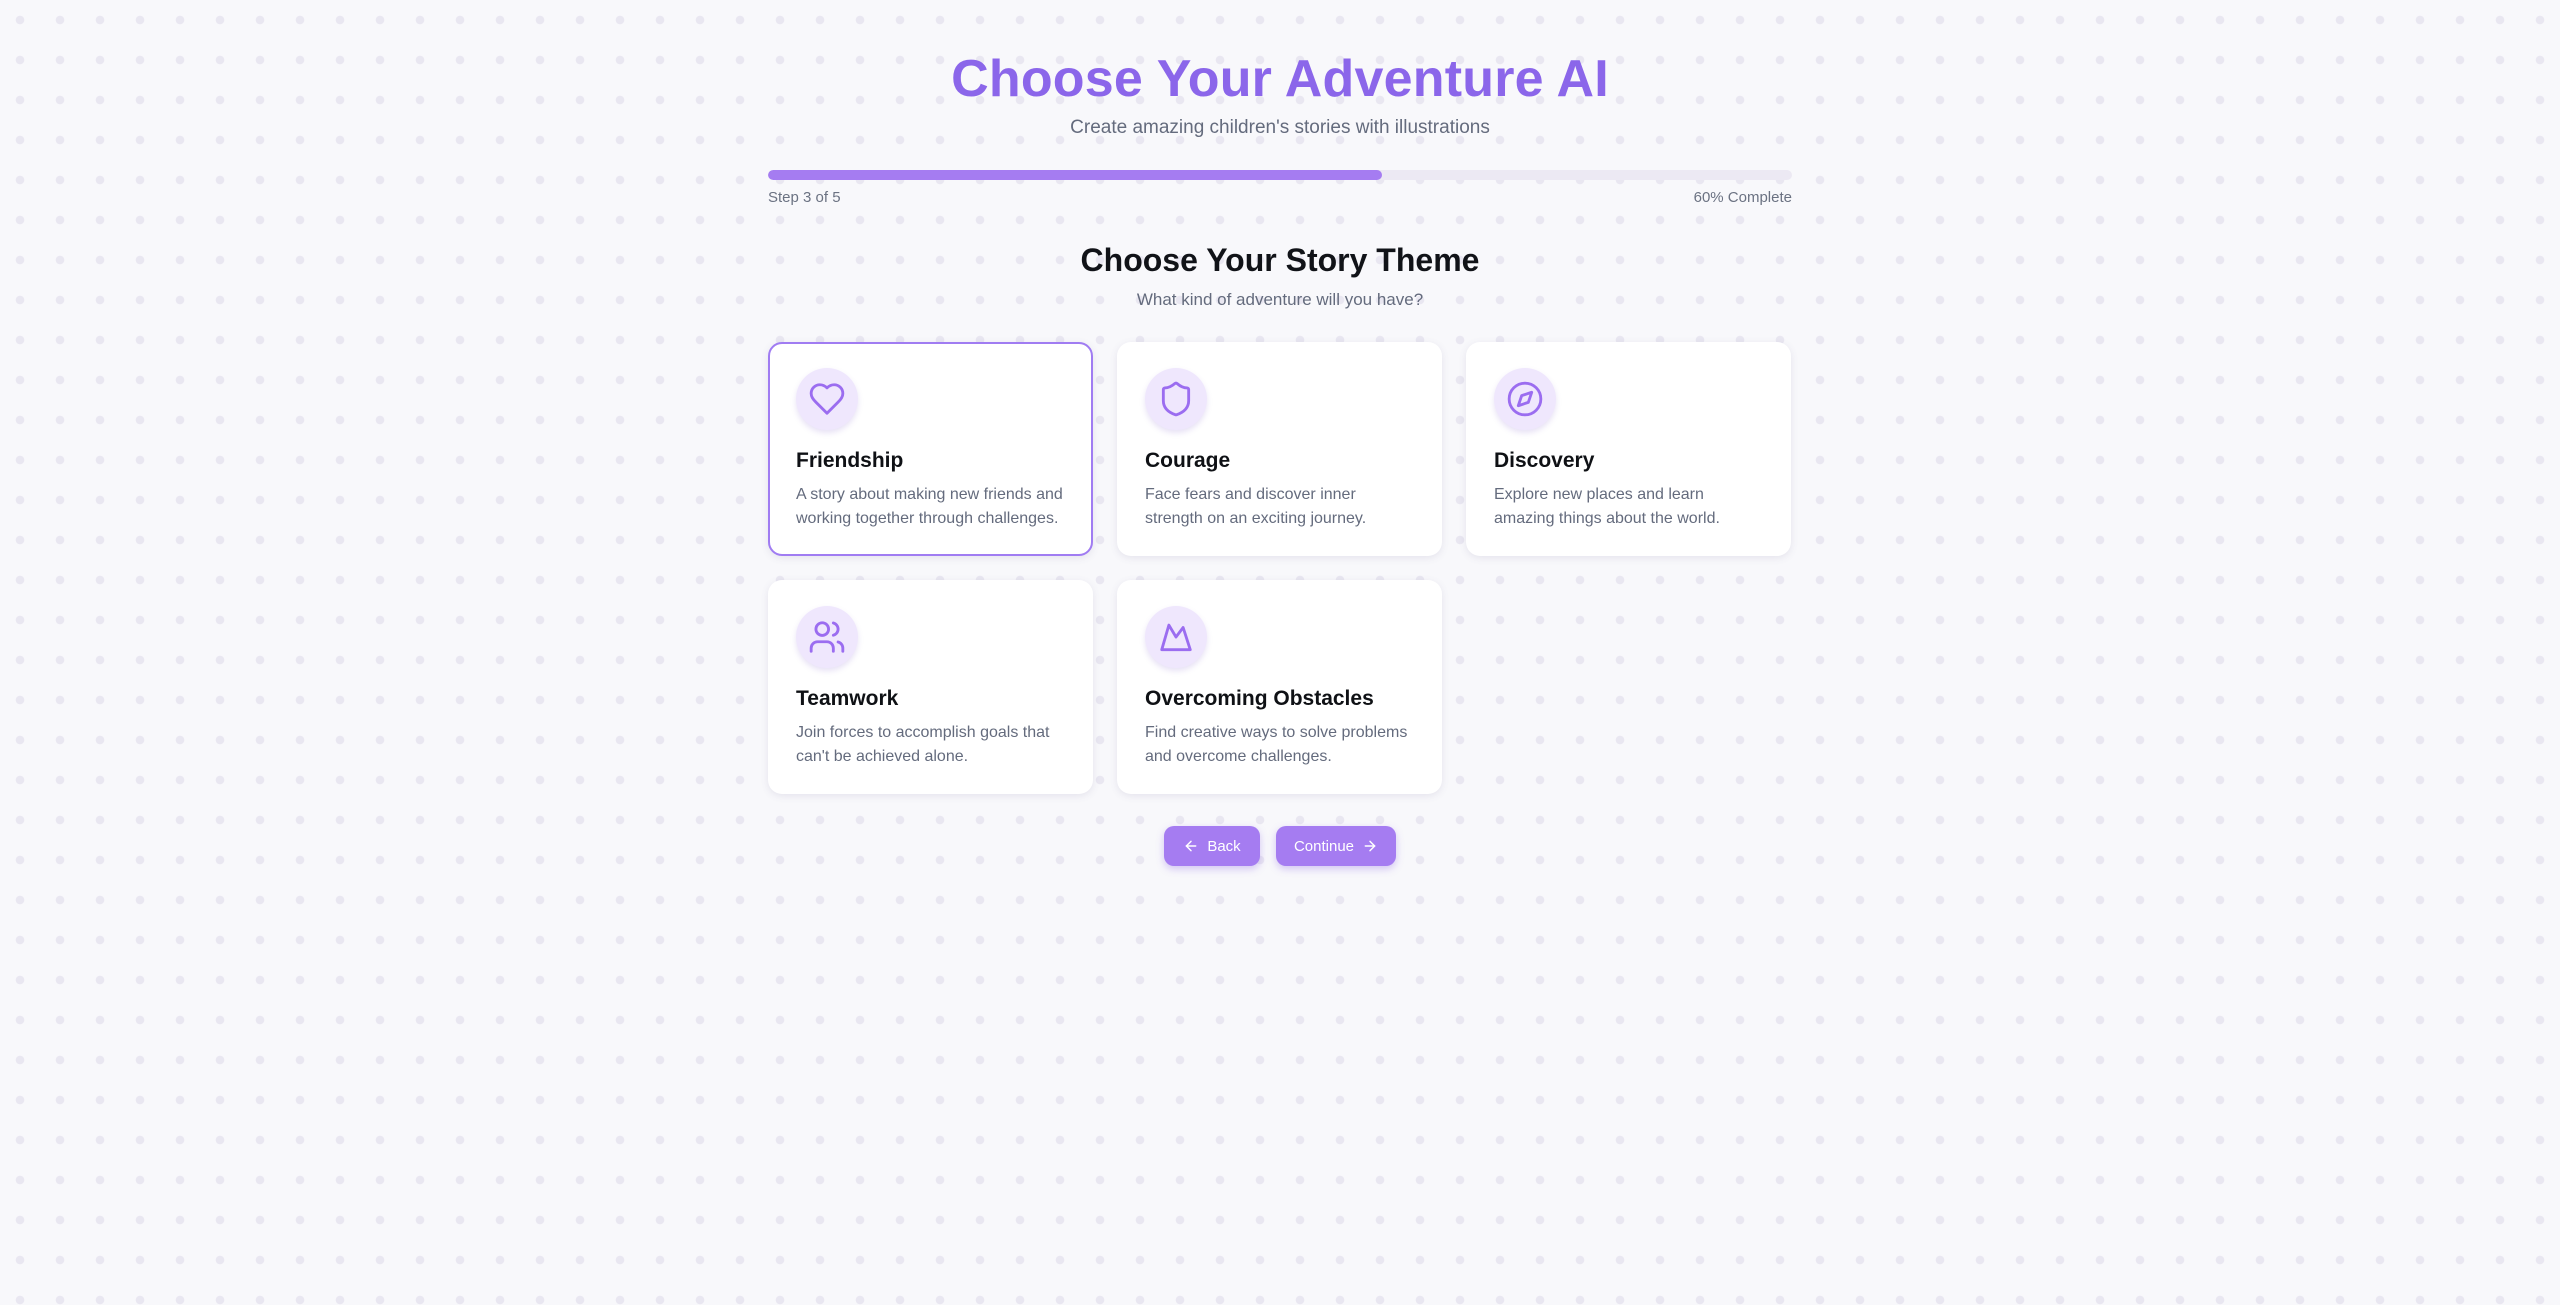 The image size is (2560, 1305). I want to click on continue-button: Continue, so click(1336, 846).